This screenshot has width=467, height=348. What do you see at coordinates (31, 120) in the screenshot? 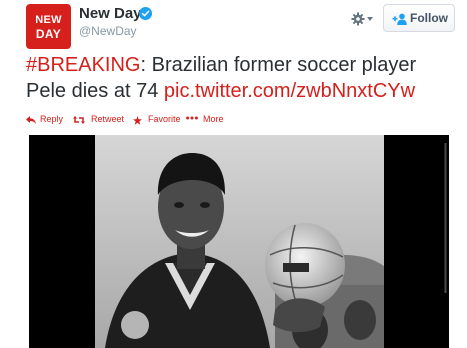
I see `reply-icon` at bounding box center [31, 120].